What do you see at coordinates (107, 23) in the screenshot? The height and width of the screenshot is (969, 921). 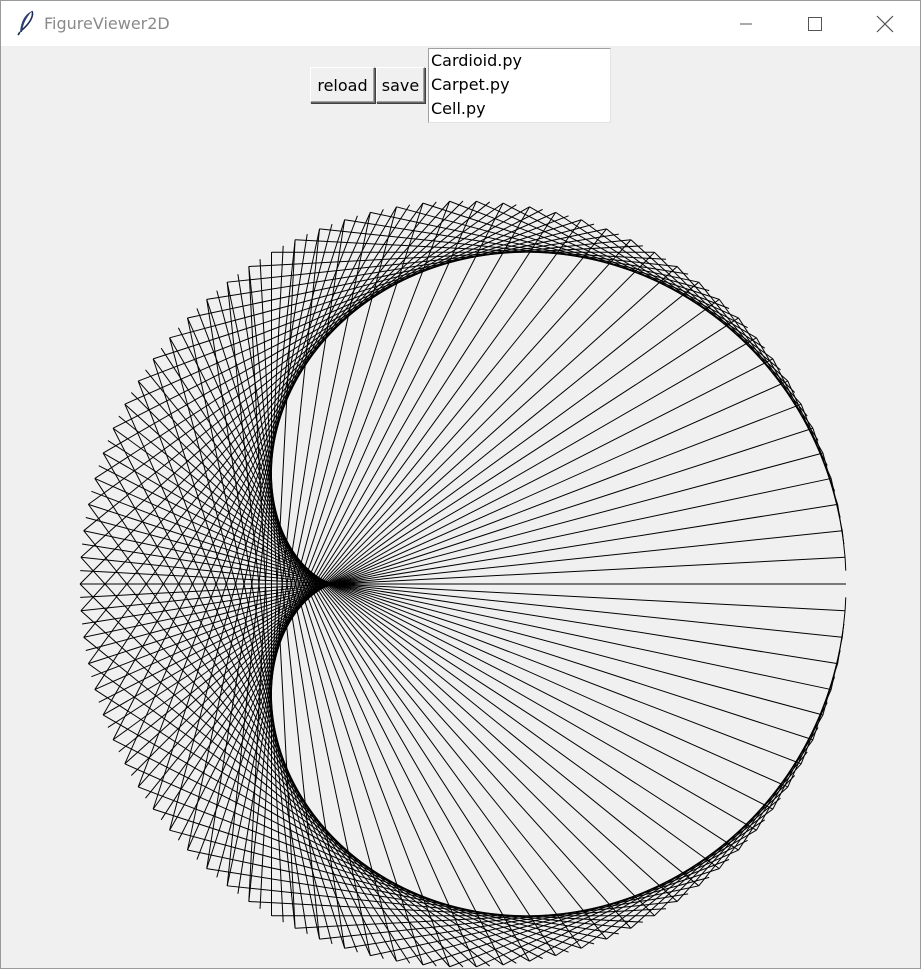 I see `window-title: FigureViewer2D` at bounding box center [107, 23].